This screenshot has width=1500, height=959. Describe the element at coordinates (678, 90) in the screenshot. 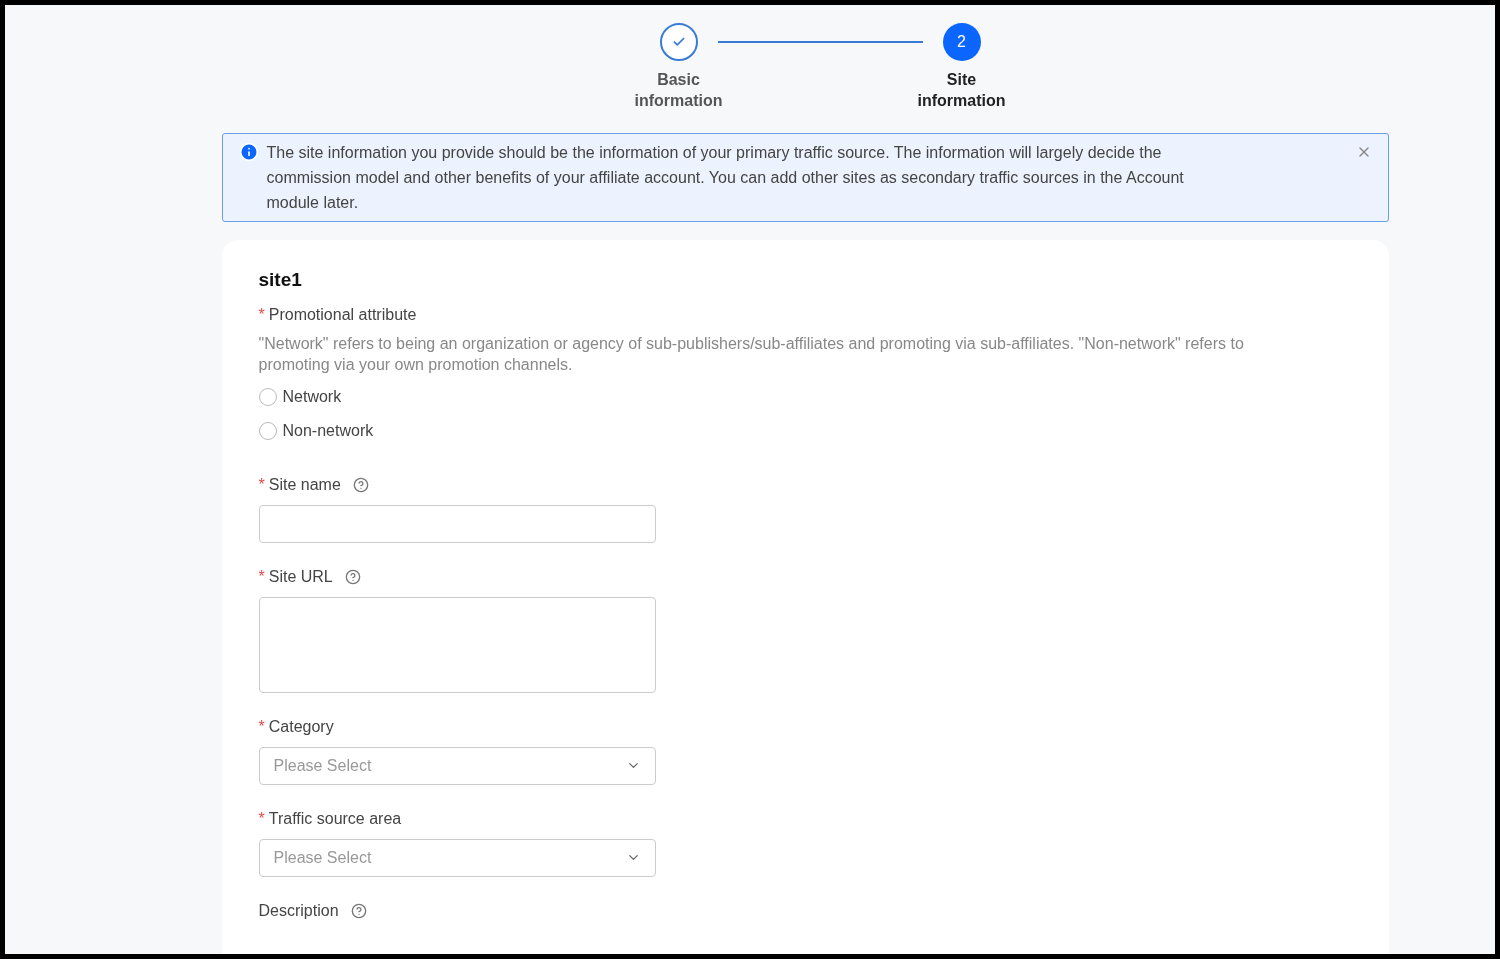

I see `step-label: Basic information` at that location.